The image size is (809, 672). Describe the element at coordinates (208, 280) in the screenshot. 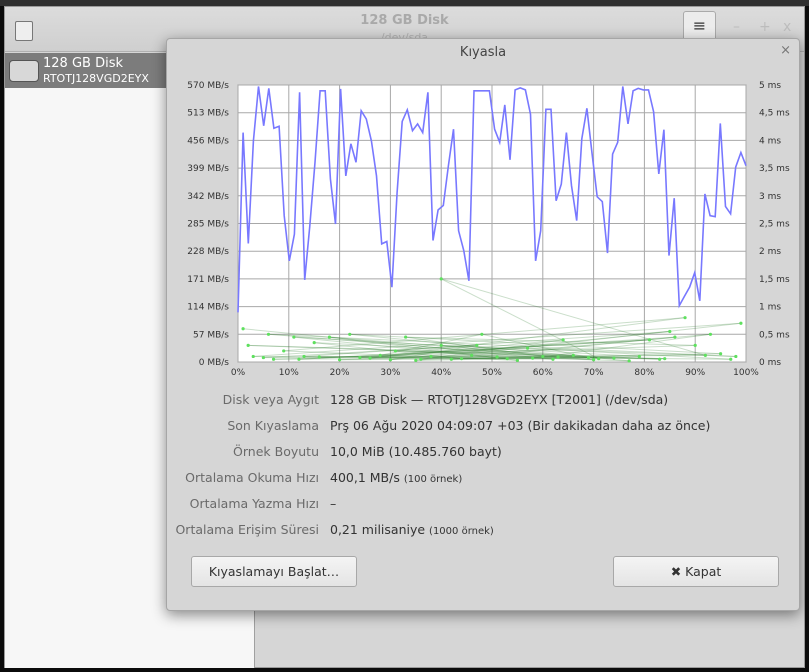

I see `y-tick-left: 171 MB/s` at that location.